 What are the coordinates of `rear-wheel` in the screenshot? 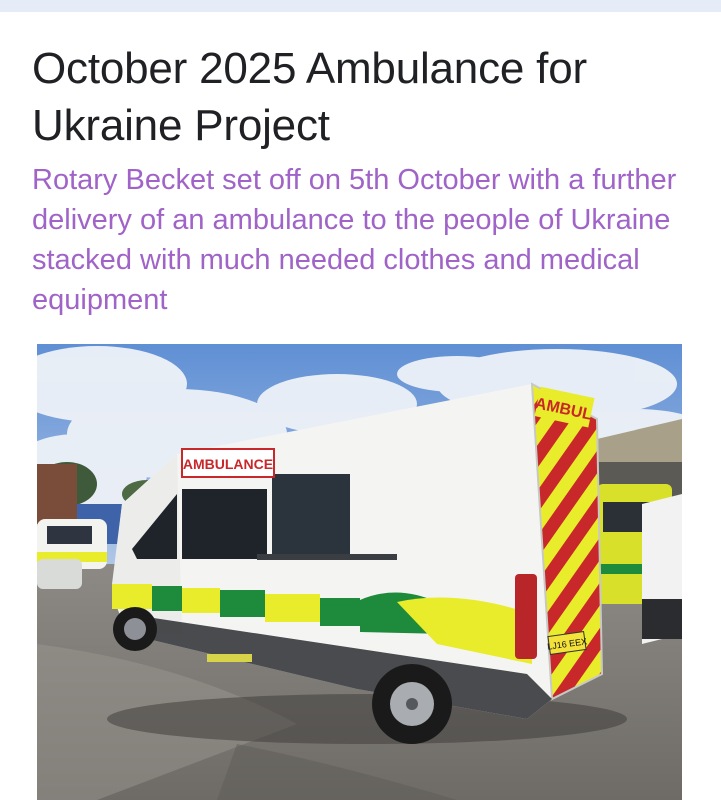 It's located at (412, 704).